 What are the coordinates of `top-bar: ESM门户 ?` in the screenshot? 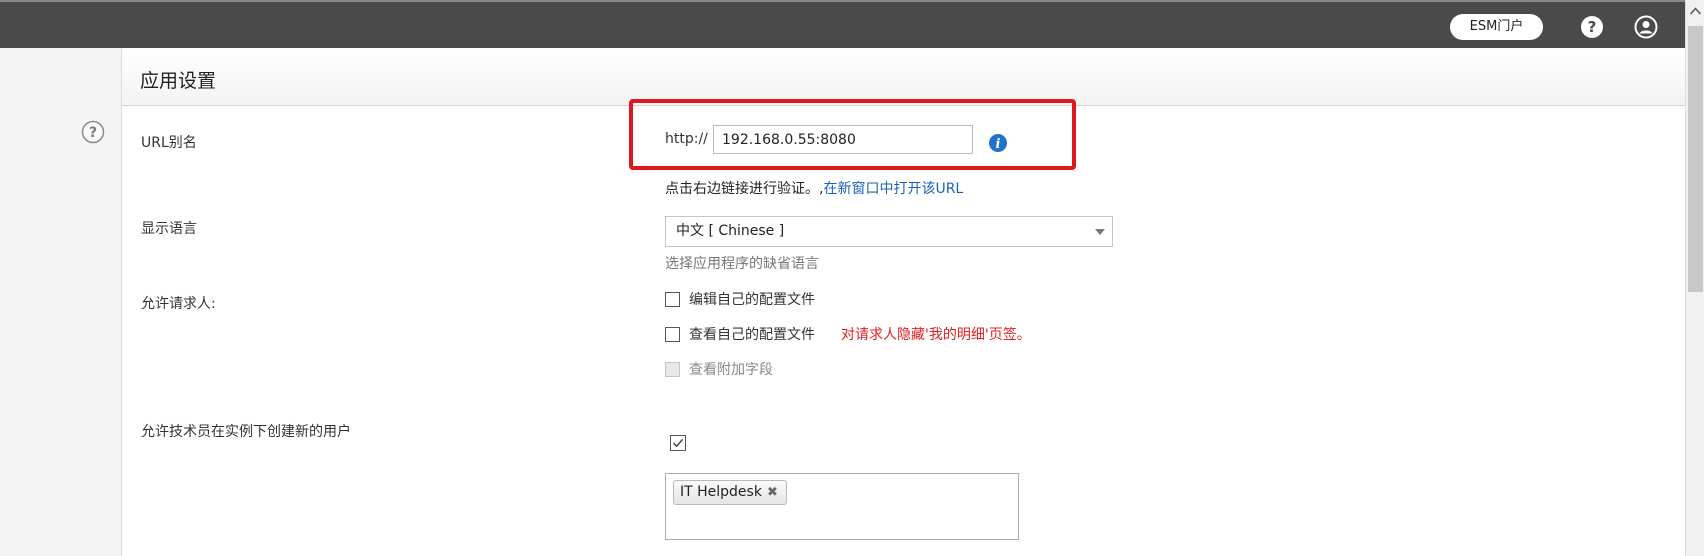 It's located at (852, 24).